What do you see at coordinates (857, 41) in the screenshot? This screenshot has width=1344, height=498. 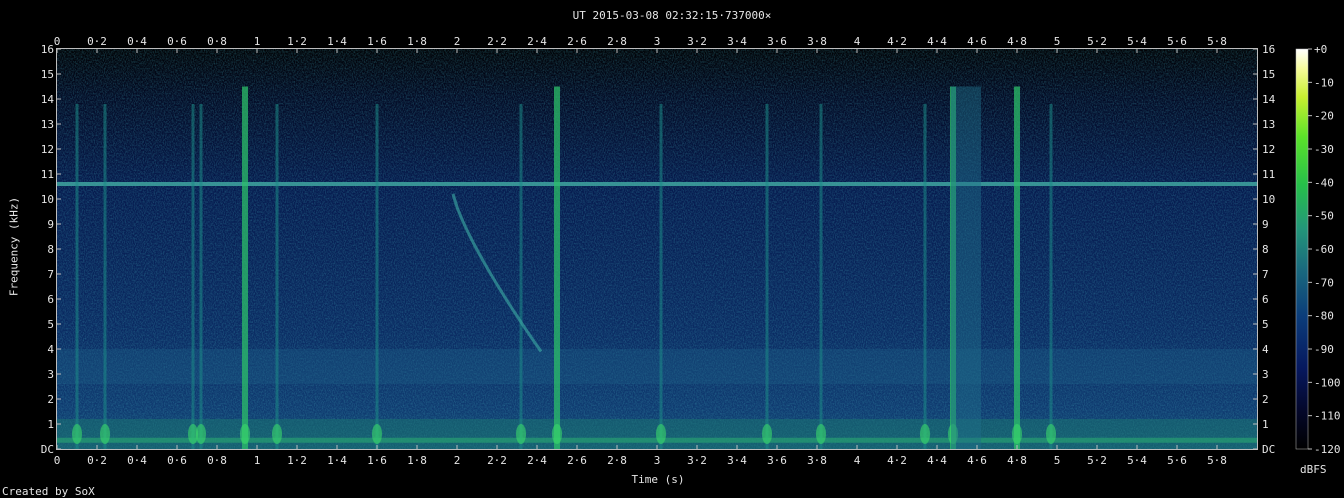 I see `x-tick-label-top: 4` at bounding box center [857, 41].